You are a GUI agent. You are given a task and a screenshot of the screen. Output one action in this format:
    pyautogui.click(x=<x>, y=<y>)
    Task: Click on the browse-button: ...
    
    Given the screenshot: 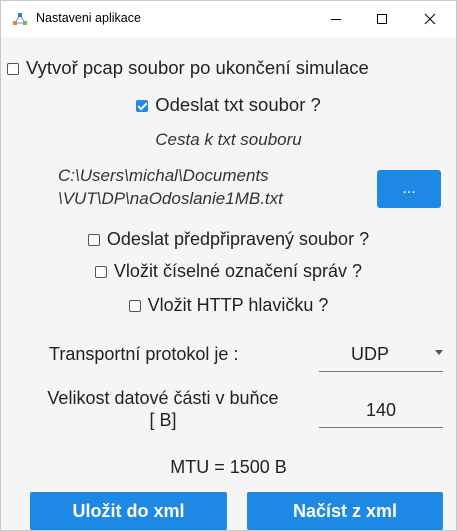 What is the action you would take?
    pyautogui.click(x=409, y=189)
    